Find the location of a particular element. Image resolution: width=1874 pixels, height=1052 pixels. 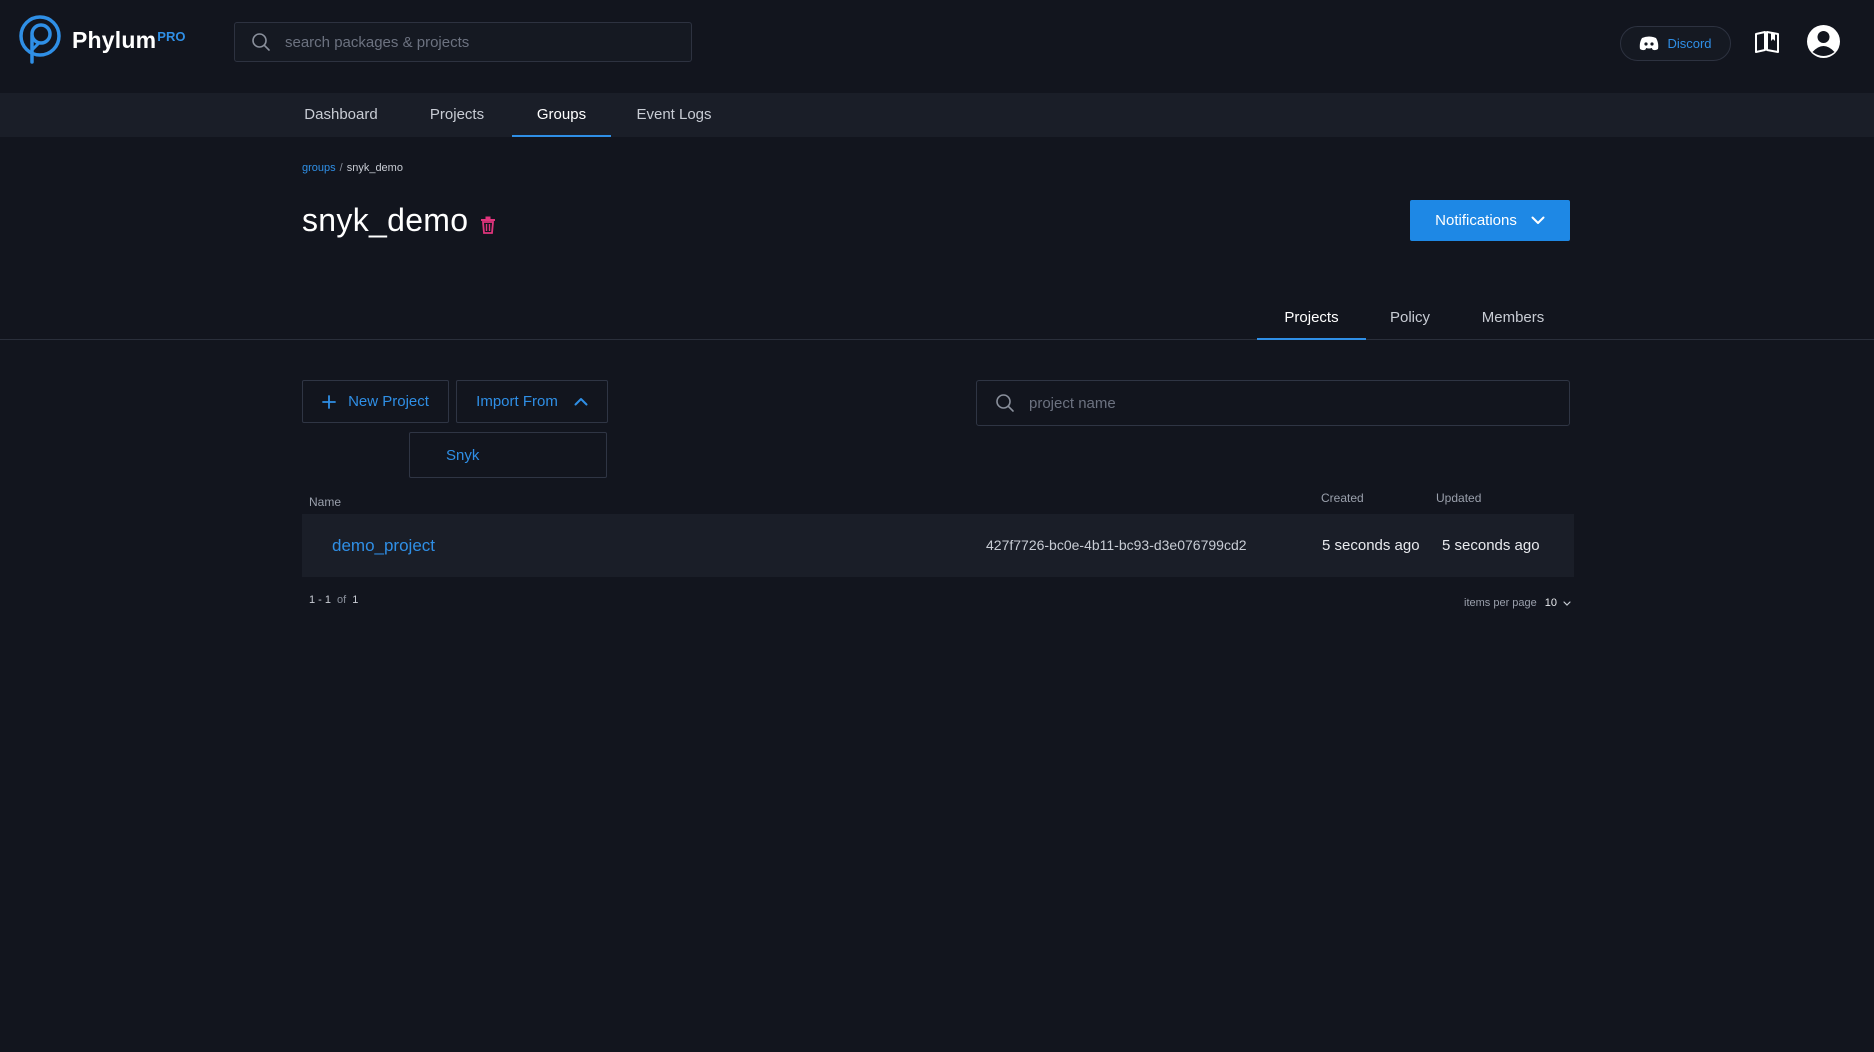

notifications-button: Notifications is located at coordinates (1490, 220).